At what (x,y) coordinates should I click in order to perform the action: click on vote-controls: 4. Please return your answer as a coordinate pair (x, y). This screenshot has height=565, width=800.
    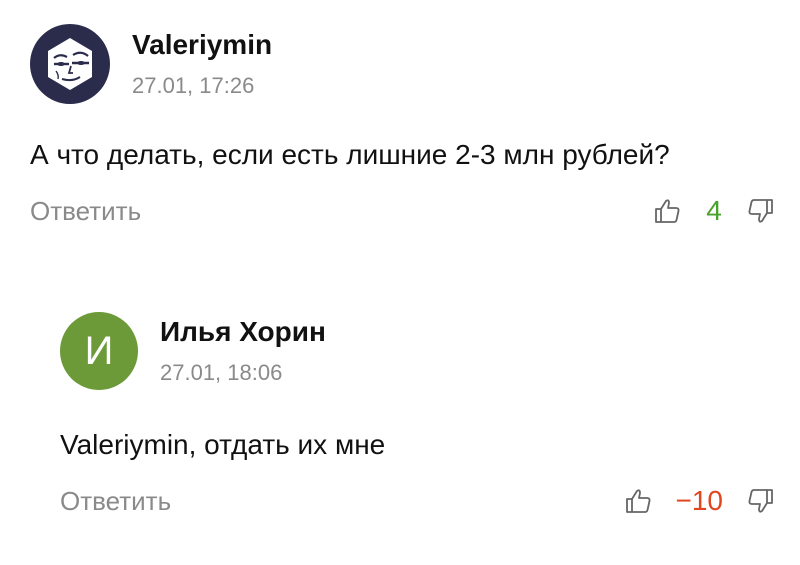
    Looking at the image, I should click on (714, 211).